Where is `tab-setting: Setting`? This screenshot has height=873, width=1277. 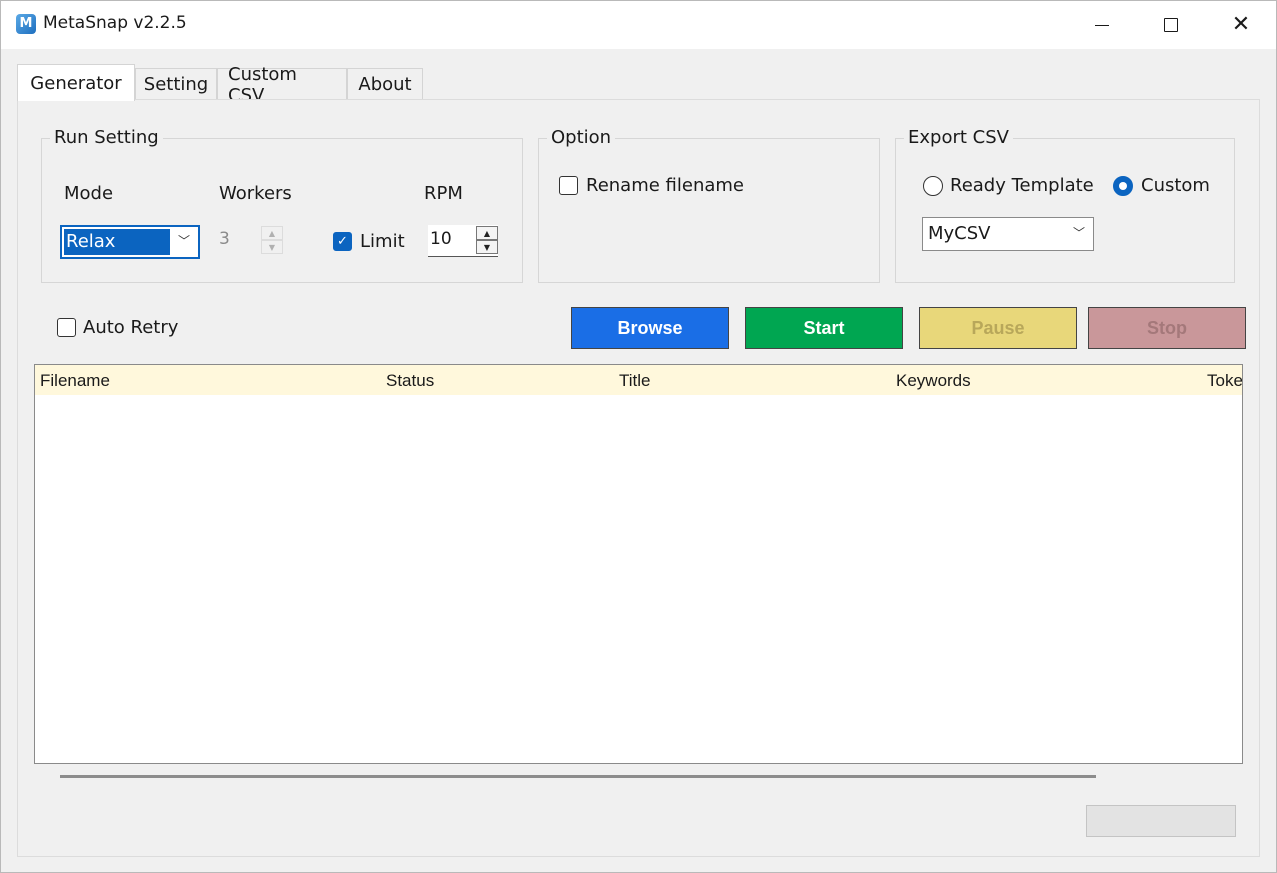 tab-setting: Setting is located at coordinates (176, 84).